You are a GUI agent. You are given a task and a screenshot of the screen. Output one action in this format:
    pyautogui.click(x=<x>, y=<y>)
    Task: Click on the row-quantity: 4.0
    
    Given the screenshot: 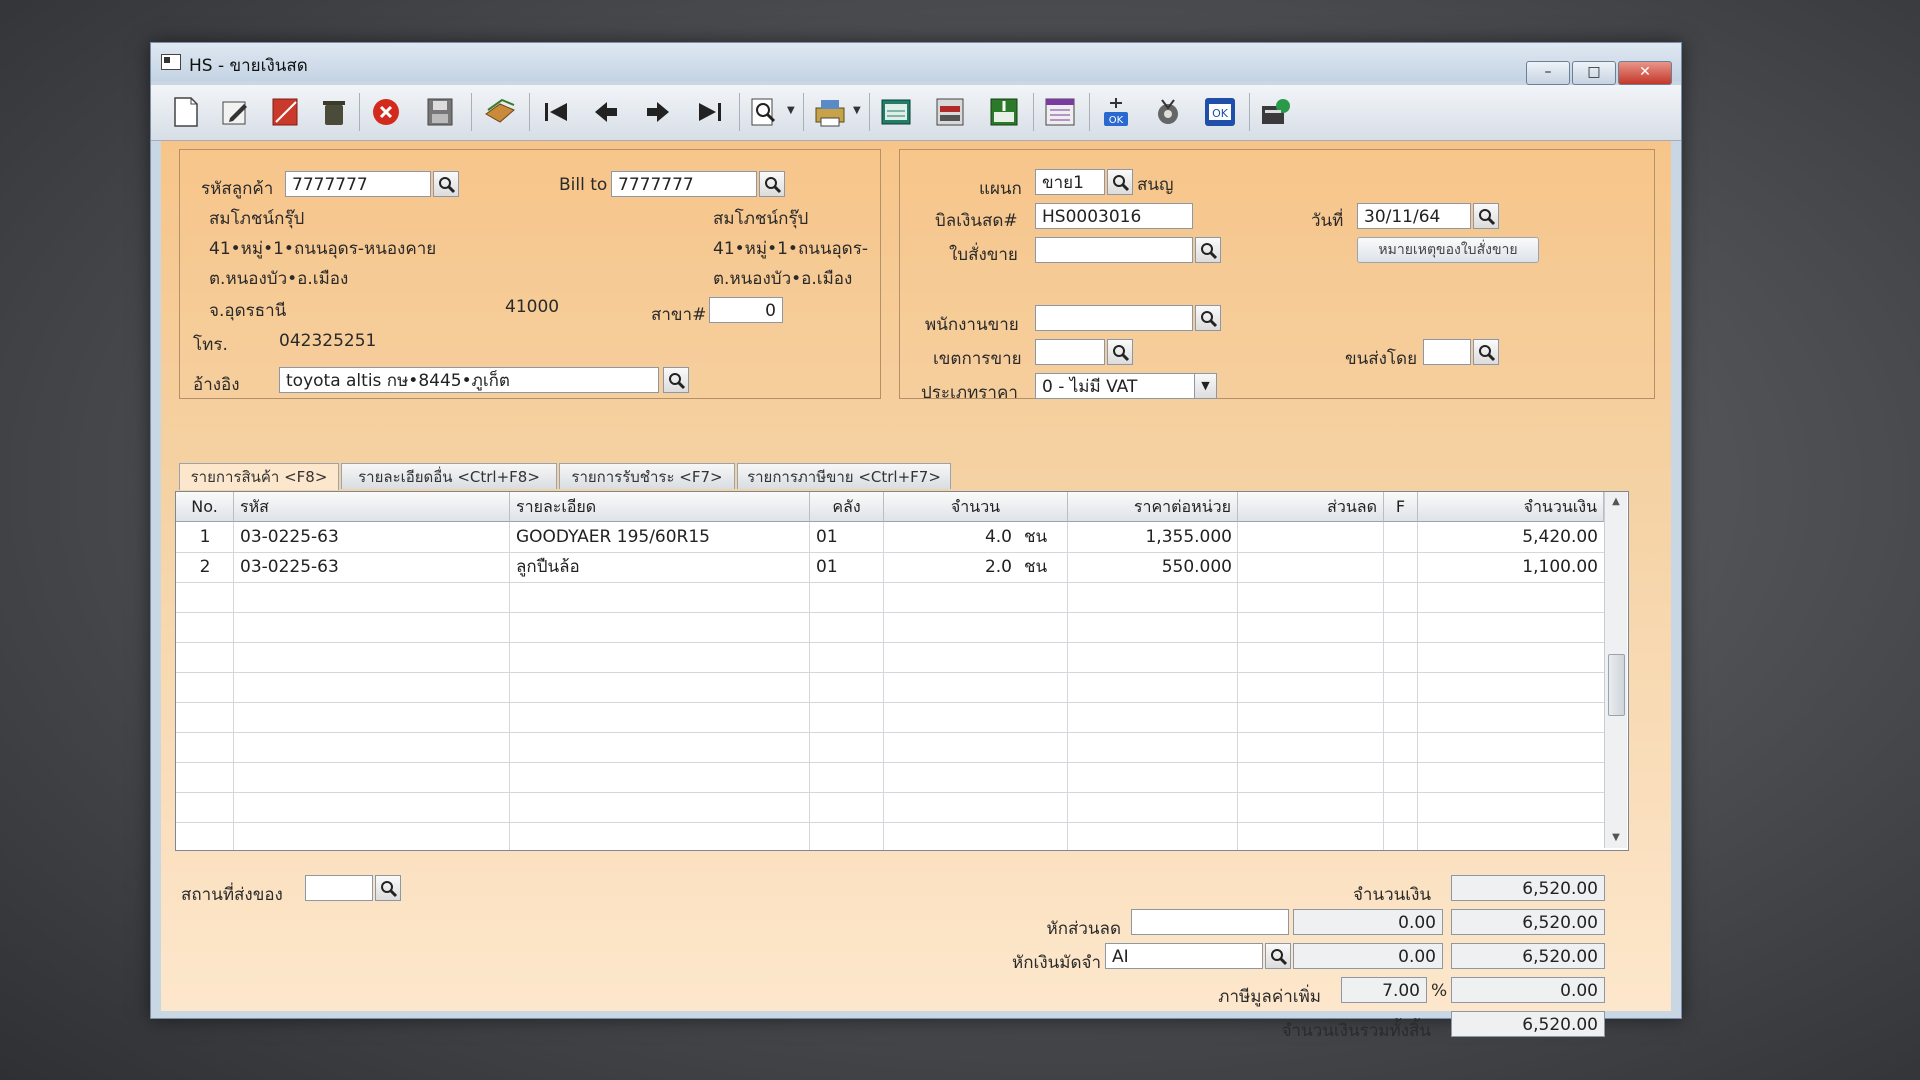 What is the action you would take?
    pyautogui.click(x=998, y=537)
    